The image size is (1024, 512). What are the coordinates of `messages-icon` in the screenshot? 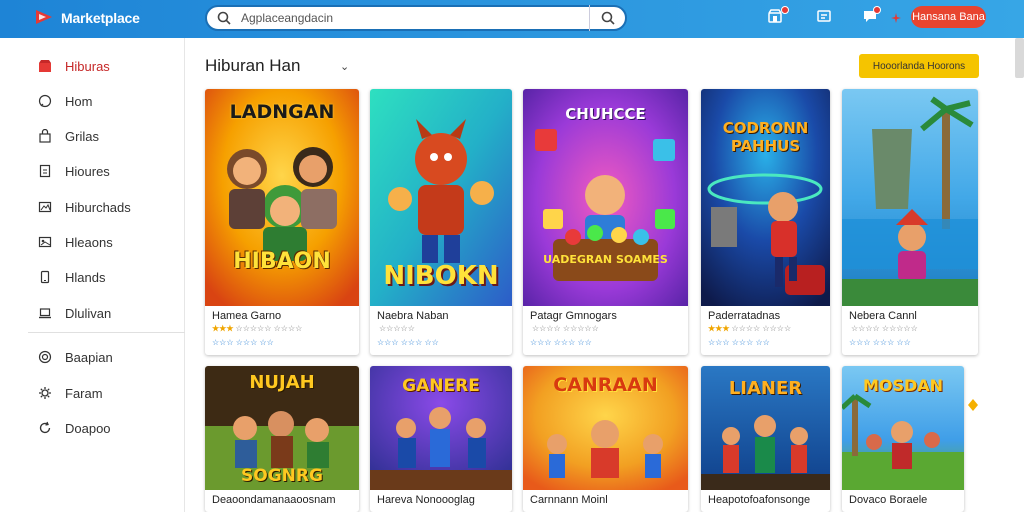 It's located at (825, 17).